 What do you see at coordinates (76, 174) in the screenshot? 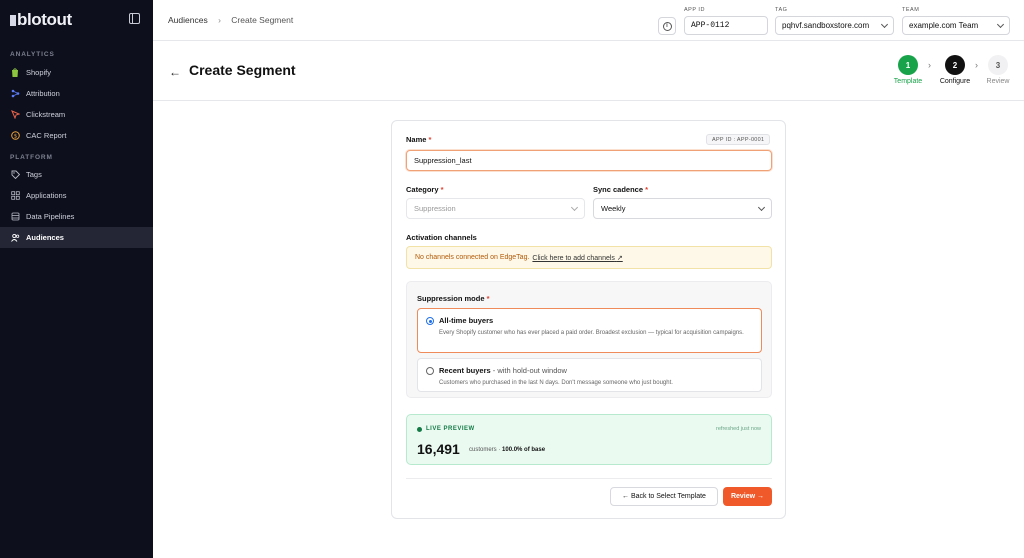
I see `sidebar-item-tags: Tags` at bounding box center [76, 174].